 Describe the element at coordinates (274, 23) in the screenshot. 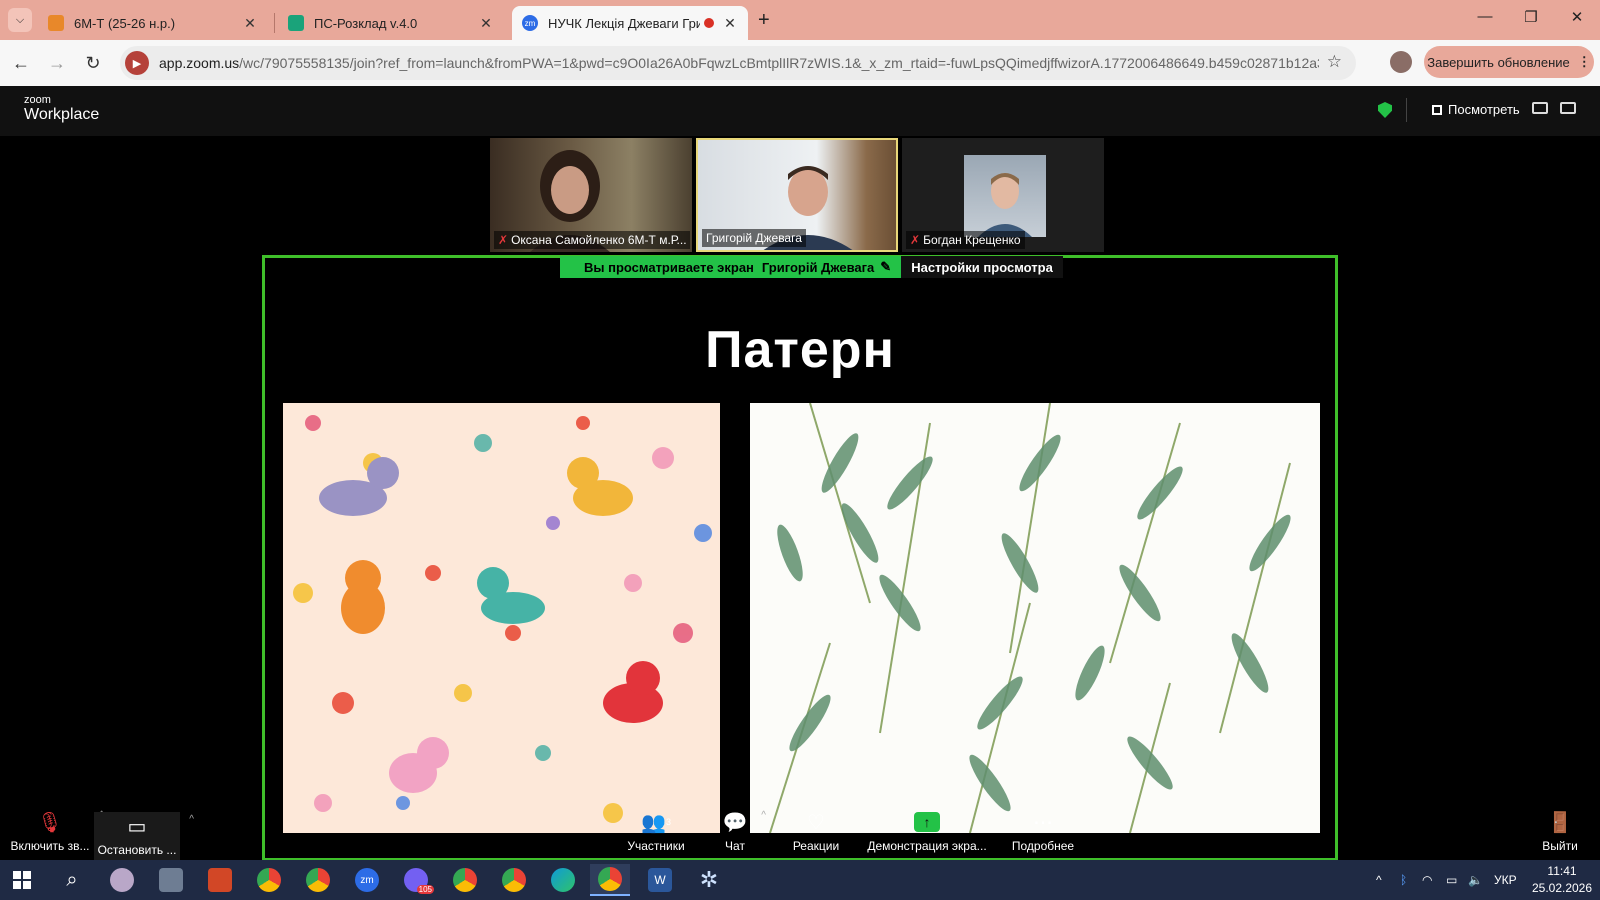

I see `tab-divider` at that location.